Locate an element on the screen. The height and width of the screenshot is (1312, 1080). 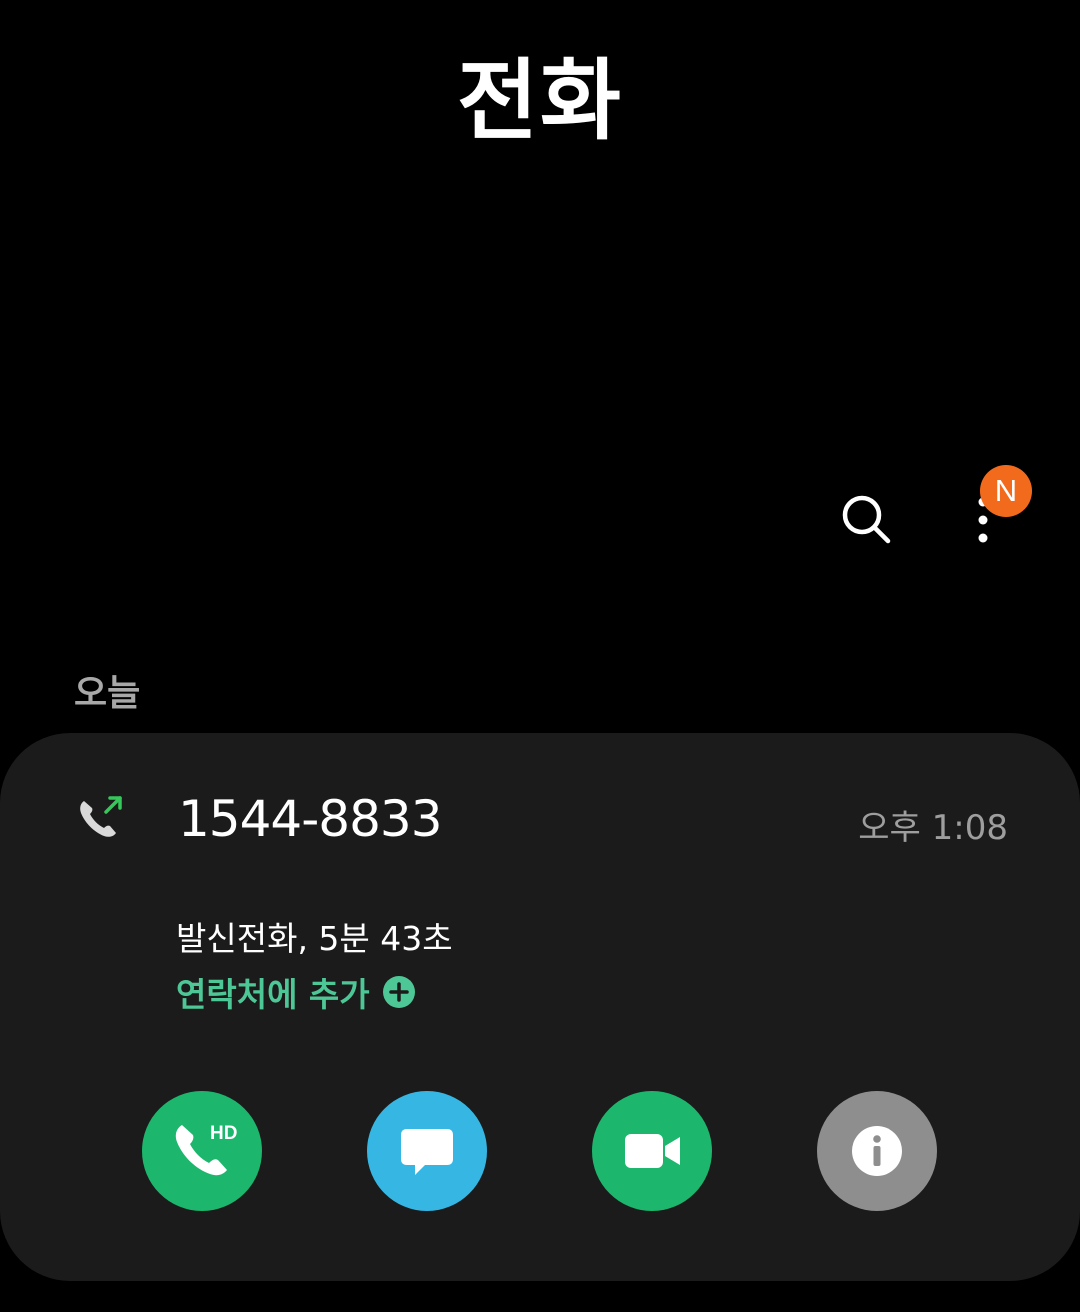
message-icon is located at coordinates (427, 1152).